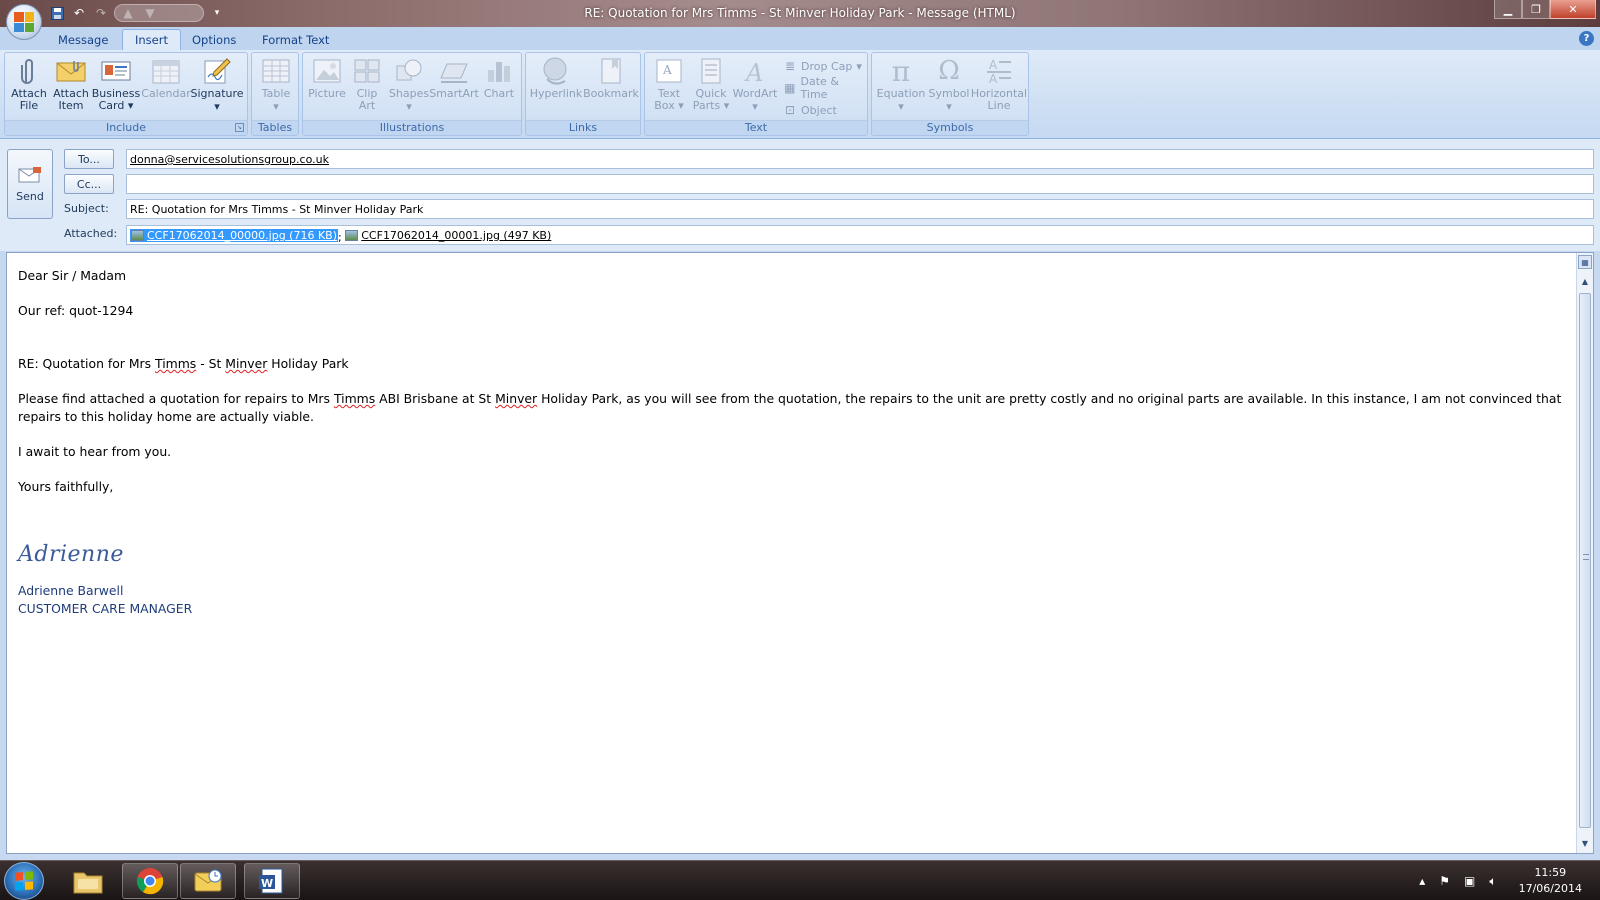  What do you see at coordinates (327, 71) in the screenshot?
I see `picture-icon` at bounding box center [327, 71].